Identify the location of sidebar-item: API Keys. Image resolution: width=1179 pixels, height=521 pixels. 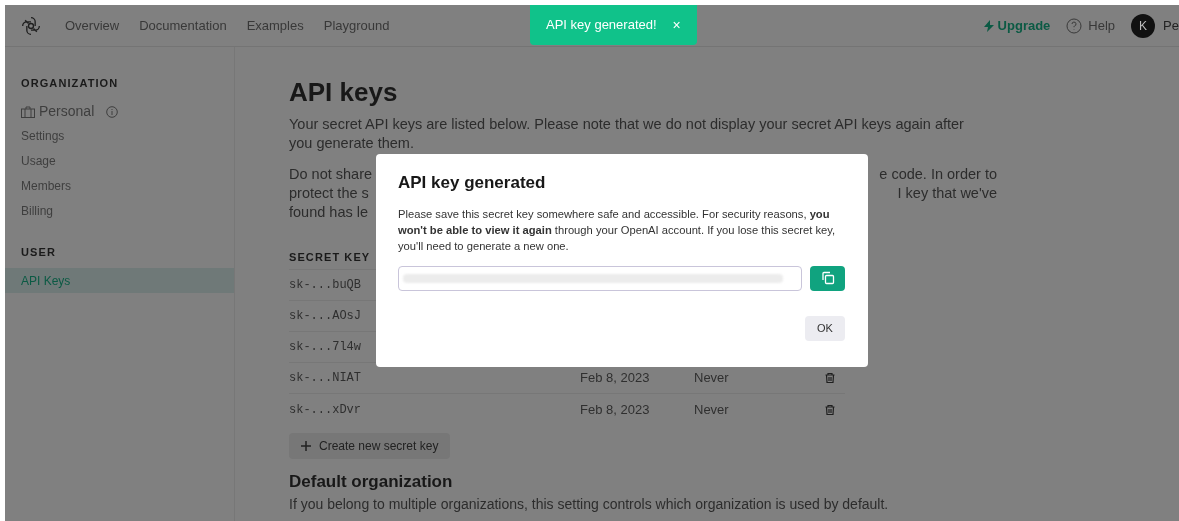
(119, 280).